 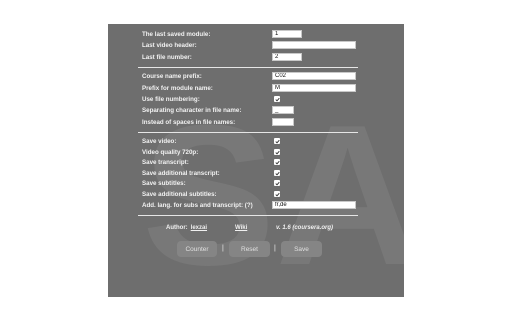 I want to click on prefix-module-name-row: Prefix for module name:, so click(x=177, y=88).